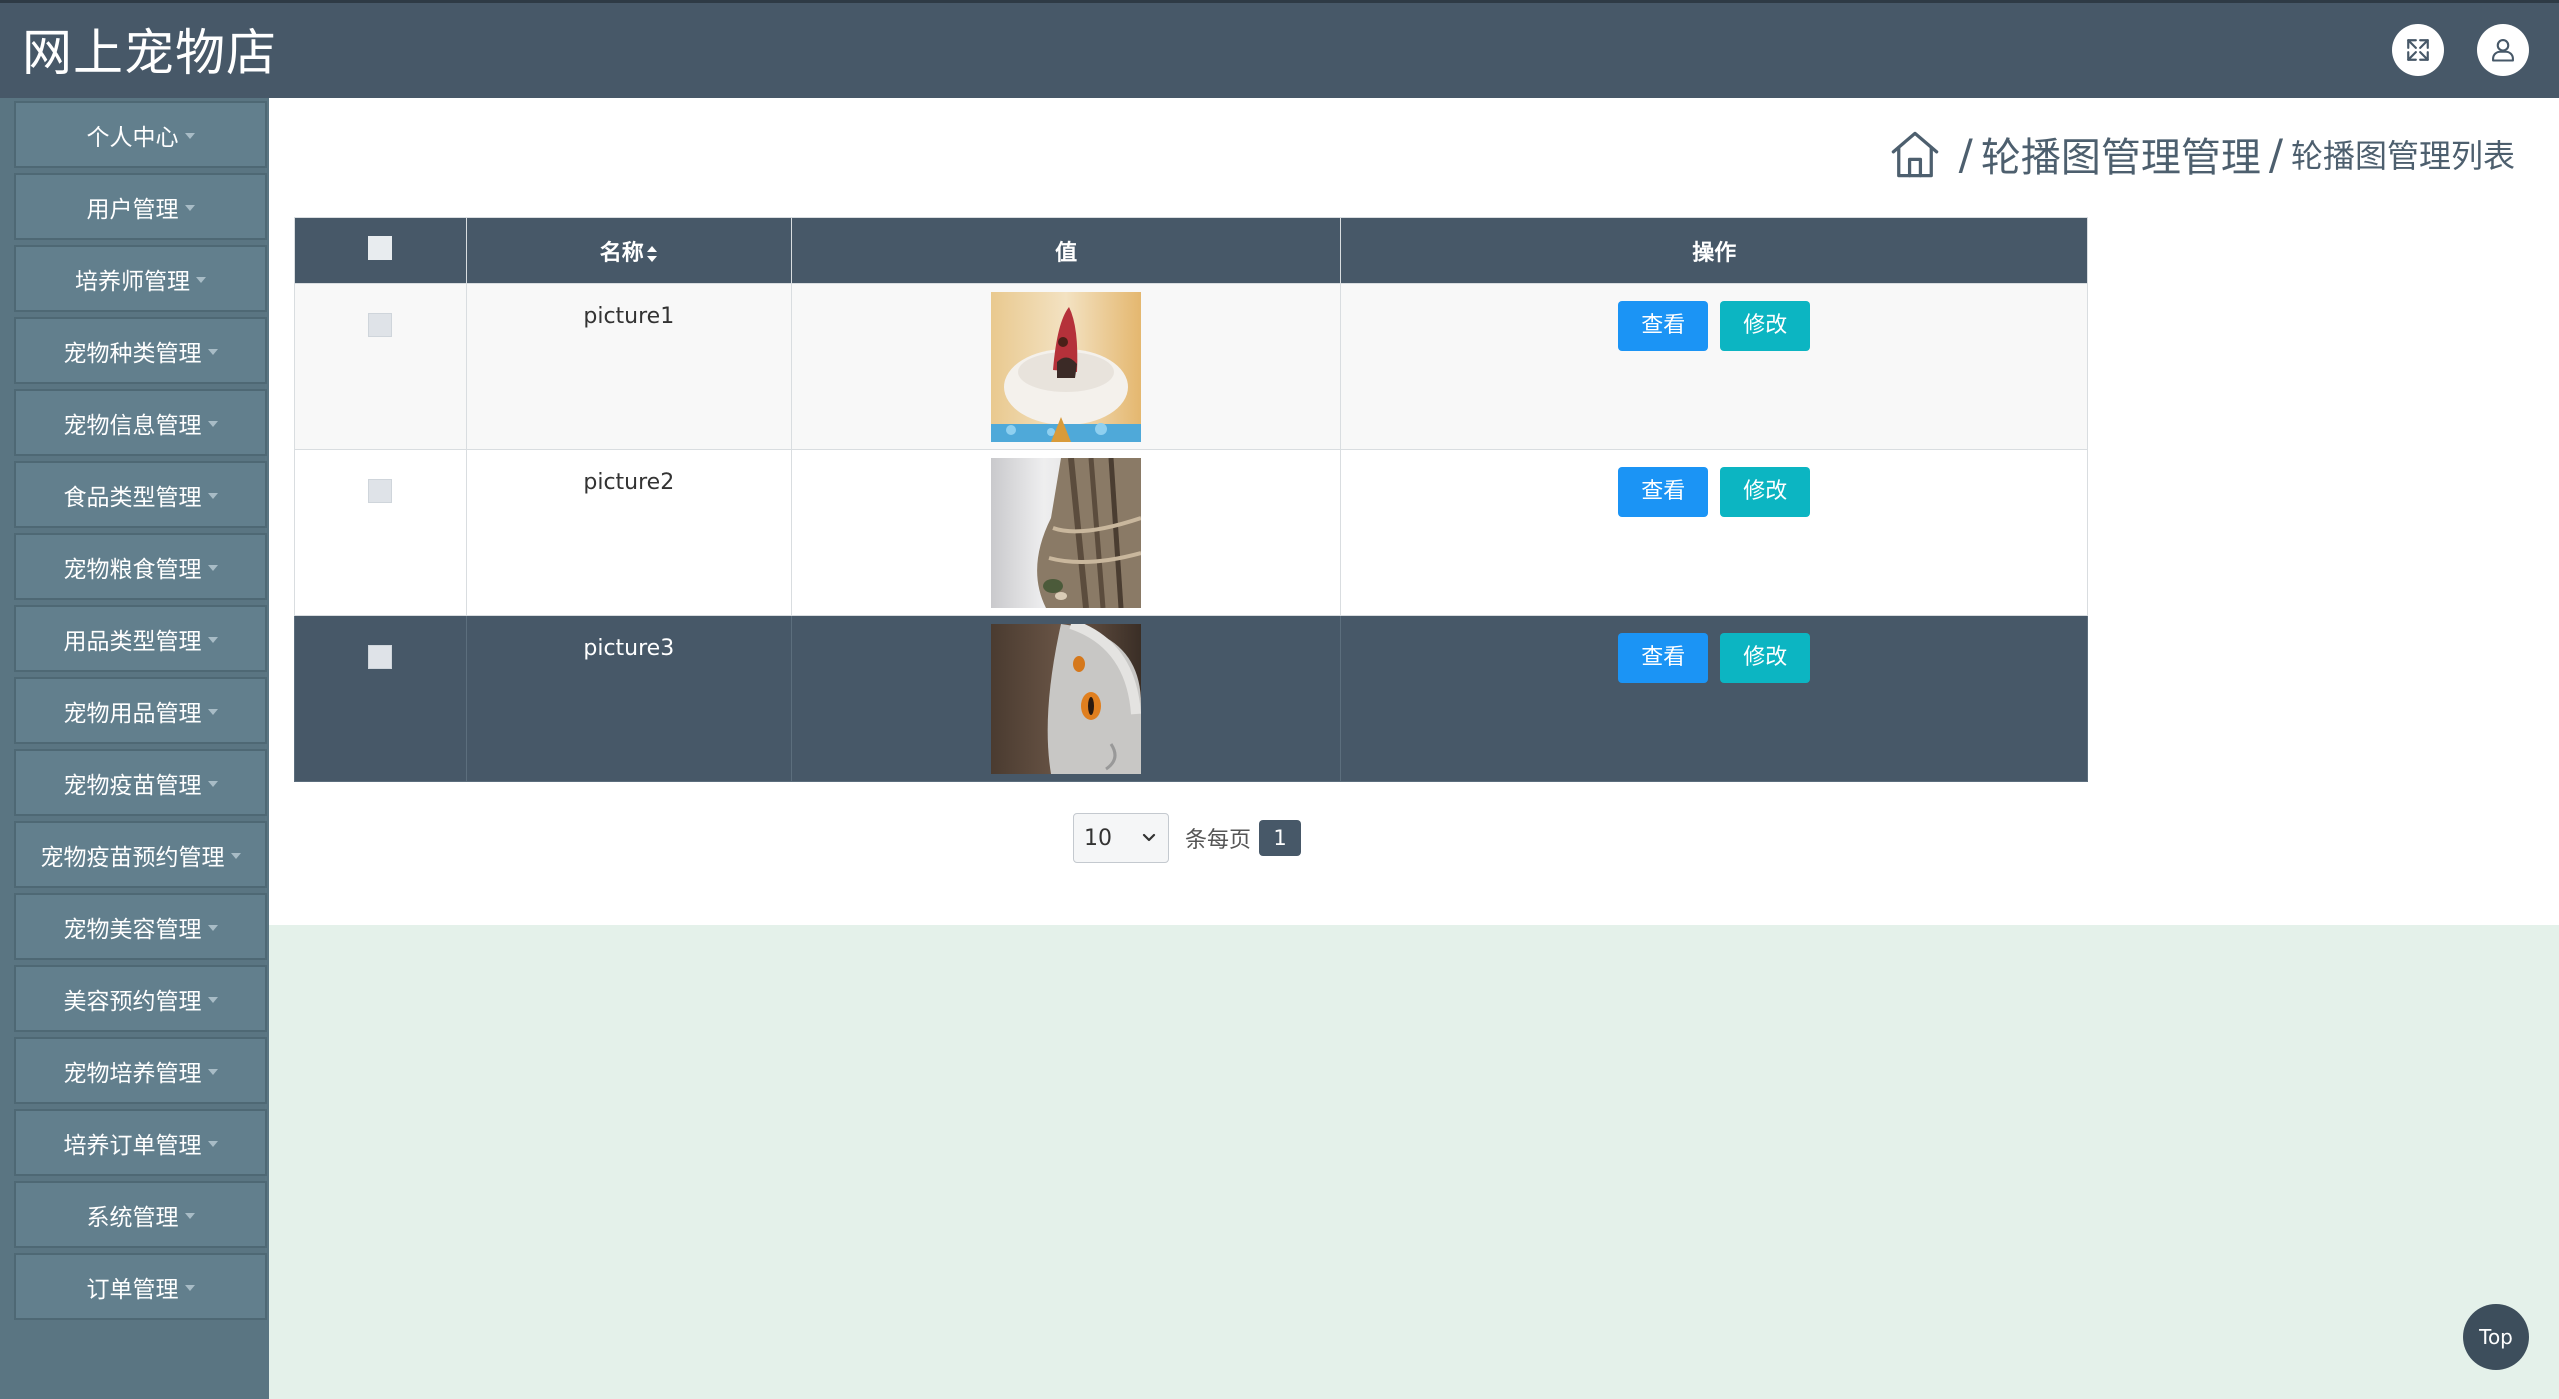 This screenshot has width=2559, height=1399. Describe the element at coordinates (2402, 156) in the screenshot. I see `breadcrumb-current: 轮播图管理列表` at that location.